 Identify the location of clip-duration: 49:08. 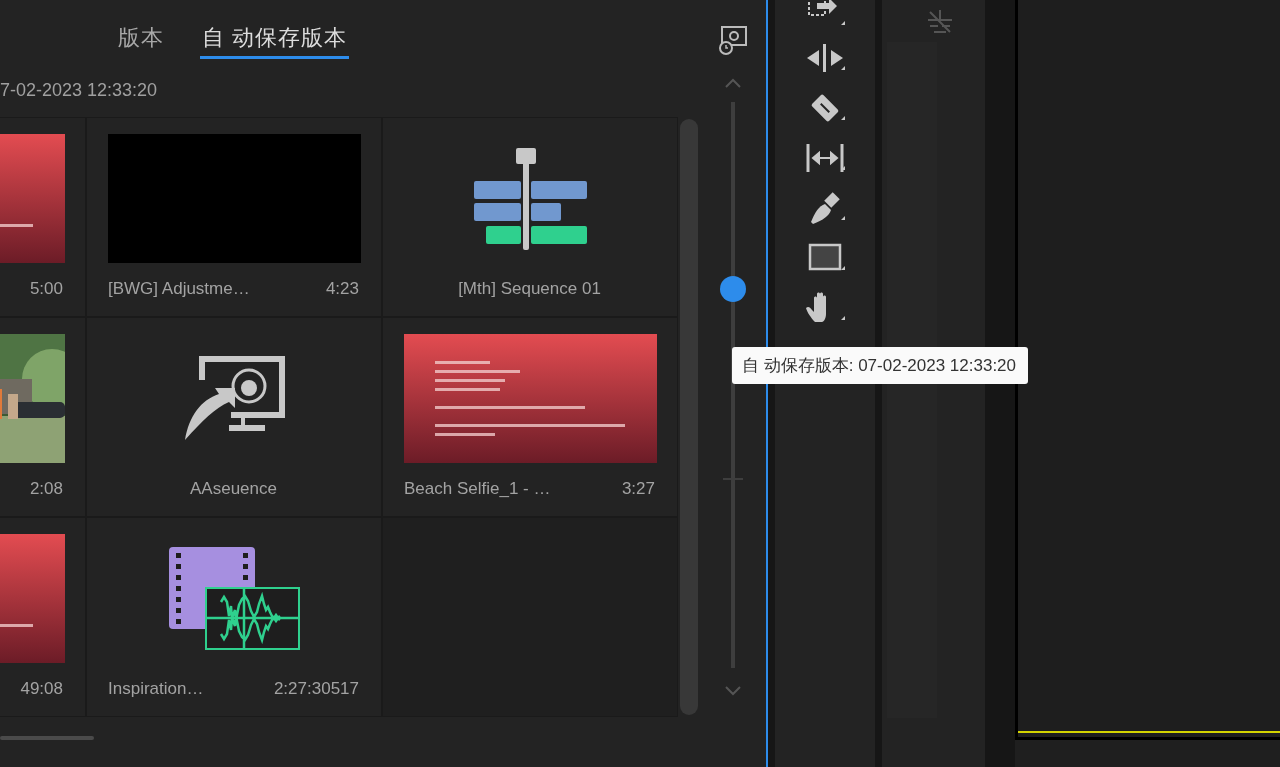
(41, 690).